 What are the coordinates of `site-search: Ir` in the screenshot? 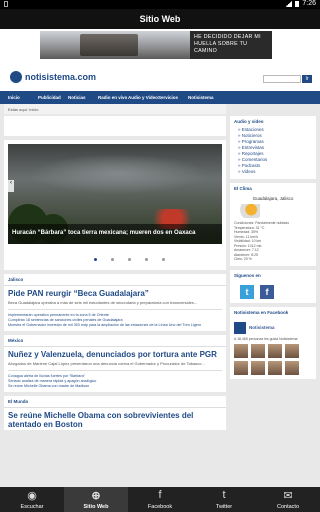 It's located at (287, 79).